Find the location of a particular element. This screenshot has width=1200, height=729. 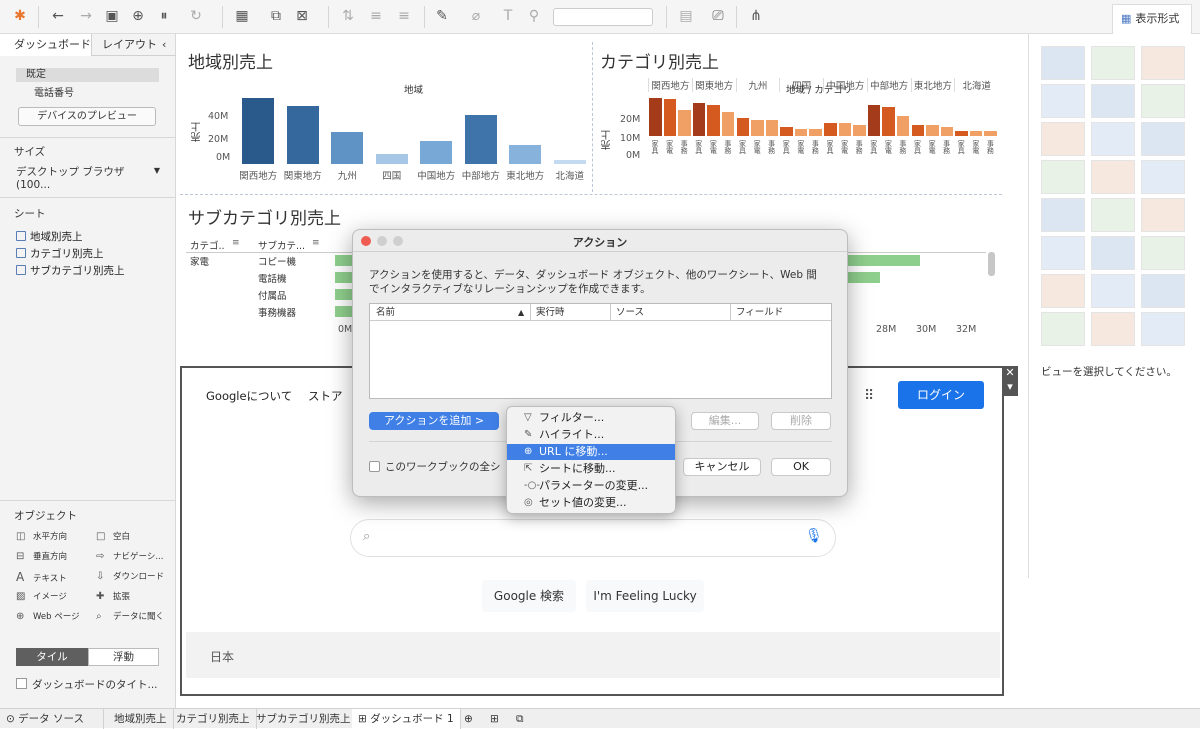

show-me-tab: ▦ 表示形式 is located at coordinates (1152, 19).